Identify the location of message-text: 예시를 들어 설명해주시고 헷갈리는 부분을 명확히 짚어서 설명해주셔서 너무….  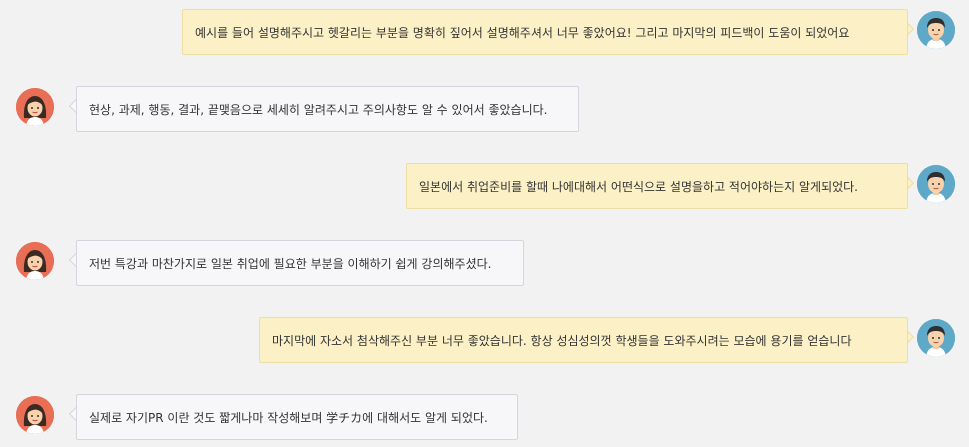
(522, 33).